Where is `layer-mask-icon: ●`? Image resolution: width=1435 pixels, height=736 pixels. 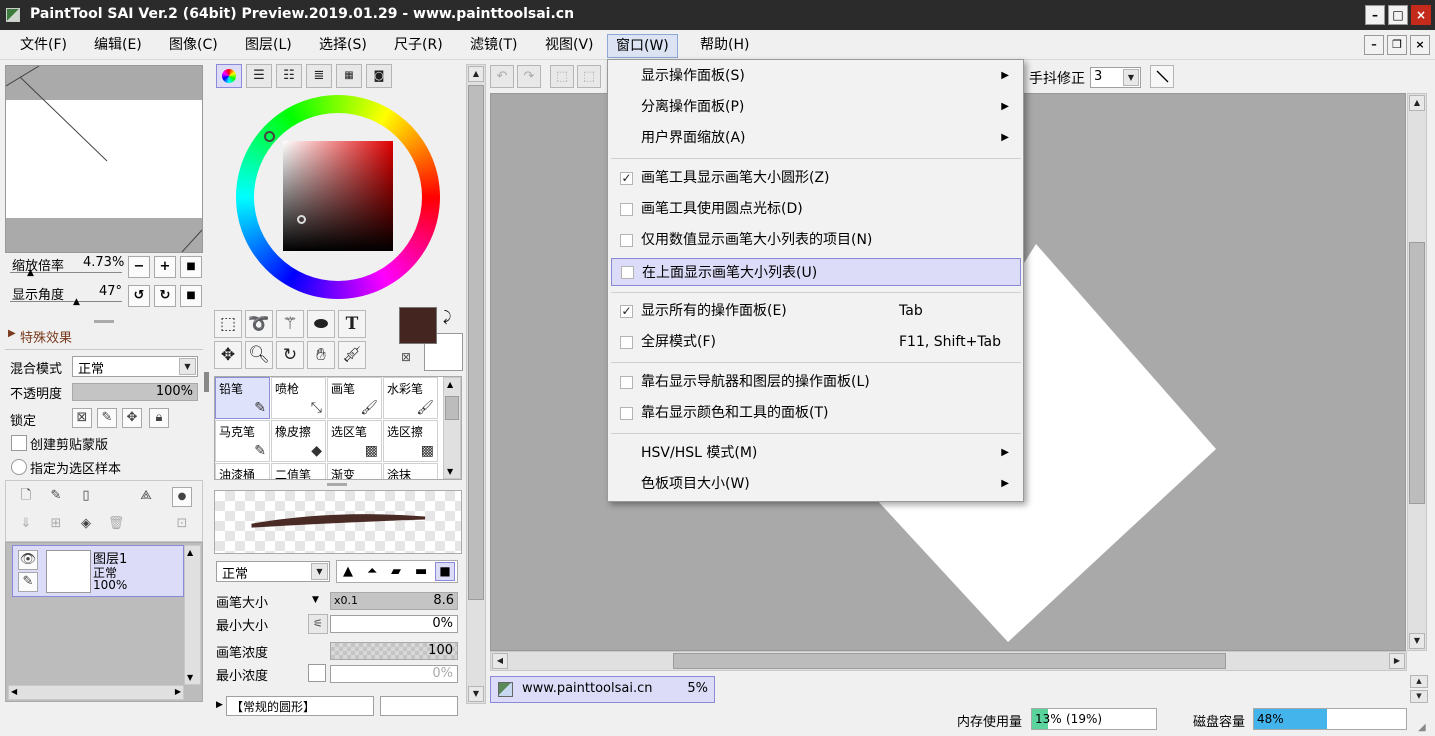 layer-mask-icon: ● is located at coordinates (182, 497).